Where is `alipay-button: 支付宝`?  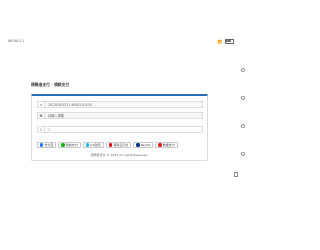 alipay-button: 支付宝 is located at coordinates (47, 145).